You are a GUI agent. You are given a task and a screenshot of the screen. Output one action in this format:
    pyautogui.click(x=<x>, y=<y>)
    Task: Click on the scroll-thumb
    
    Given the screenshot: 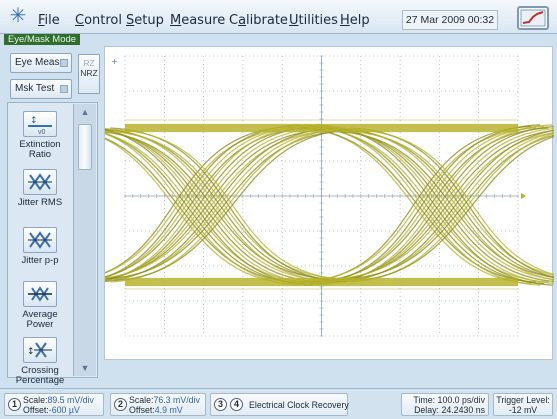 What is the action you would take?
    pyautogui.click(x=85, y=147)
    